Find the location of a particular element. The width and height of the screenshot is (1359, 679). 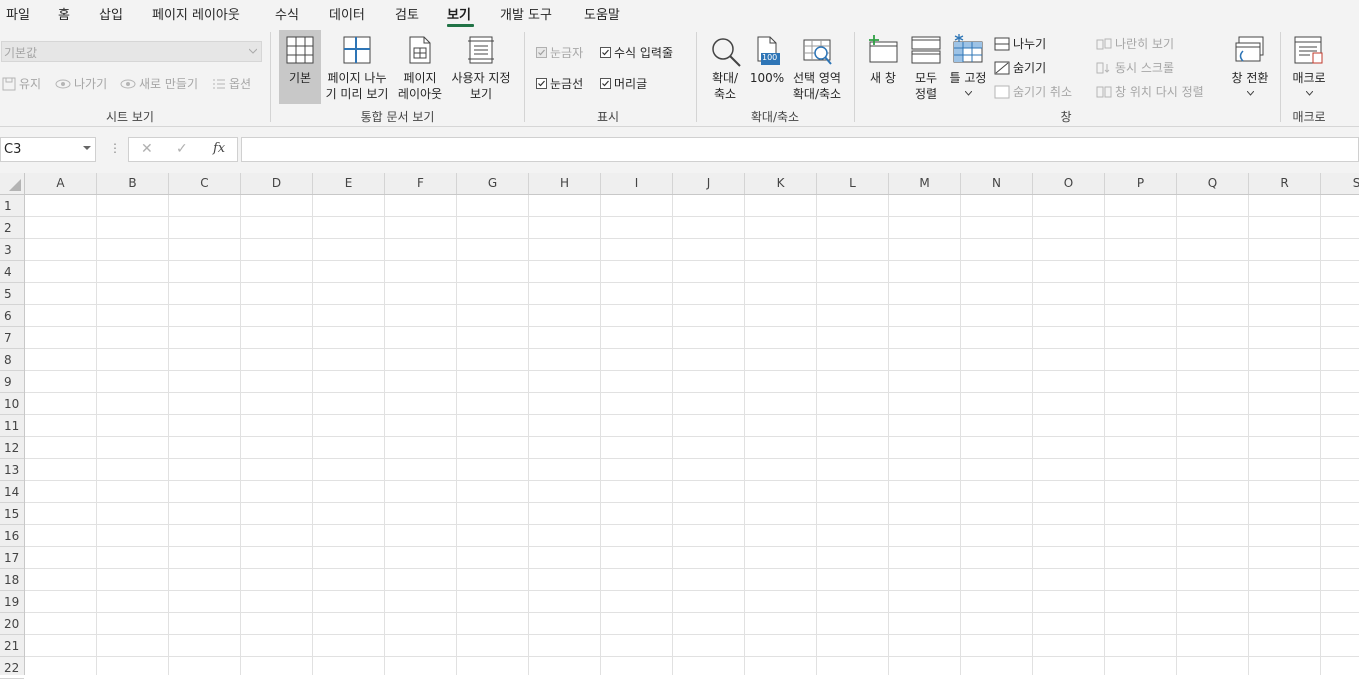

switch-windows-button: 창 전환 is located at coordinates (1250, 67).